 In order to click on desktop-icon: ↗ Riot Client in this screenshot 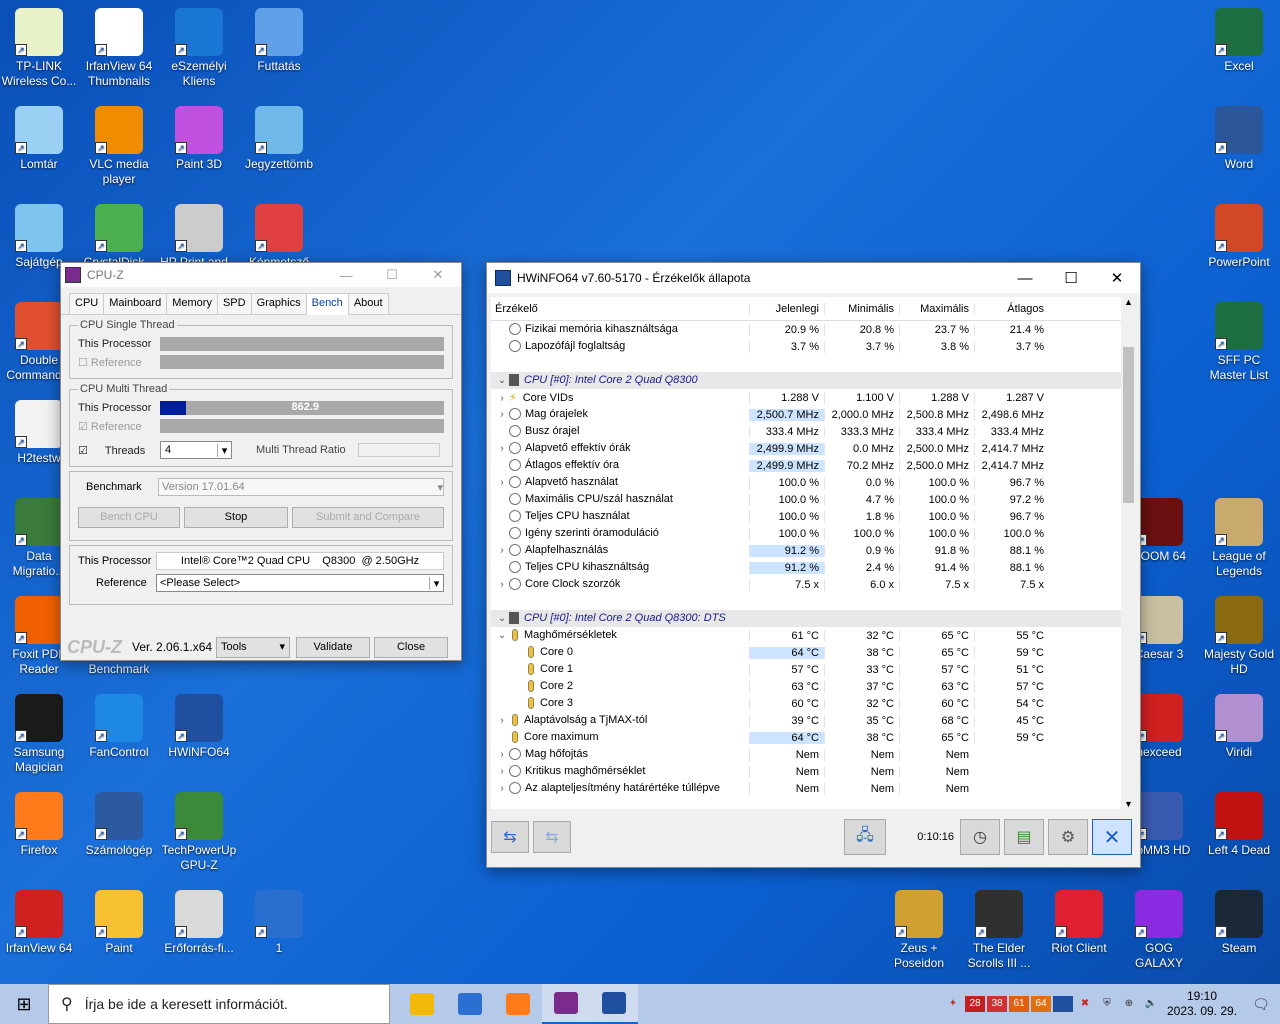, I will do `click(1079, 923)`.